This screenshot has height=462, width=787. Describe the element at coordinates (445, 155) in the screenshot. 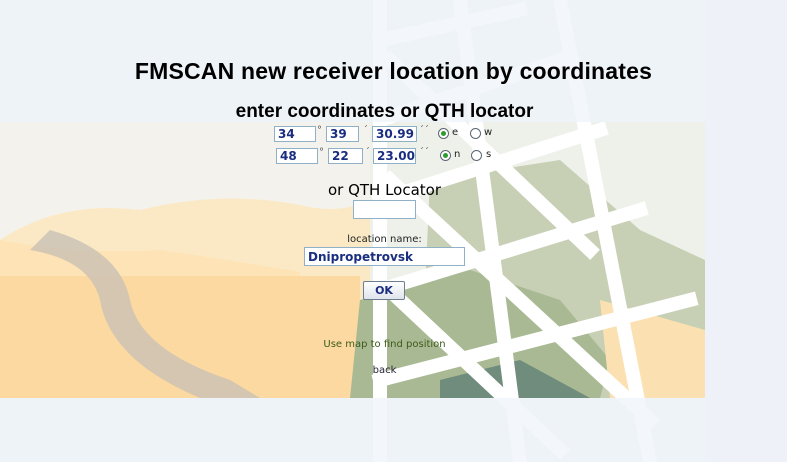

I see `north-radio` at that location.